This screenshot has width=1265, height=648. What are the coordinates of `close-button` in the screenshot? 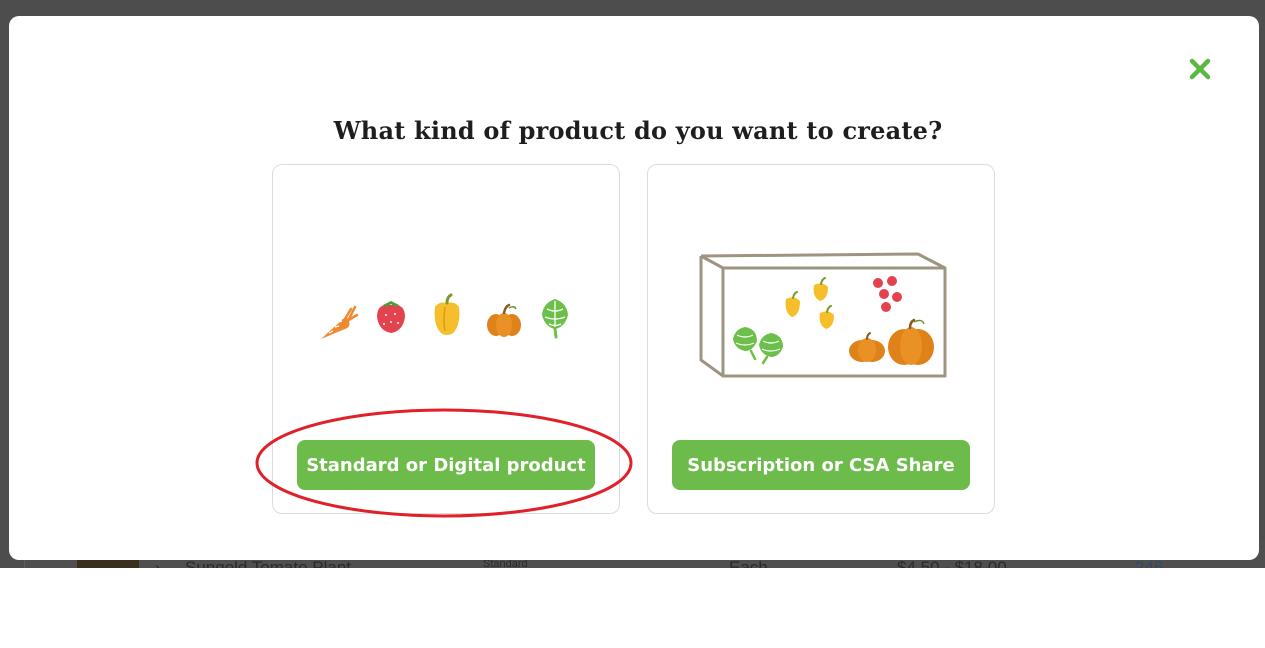 It's located at (1200, 69).